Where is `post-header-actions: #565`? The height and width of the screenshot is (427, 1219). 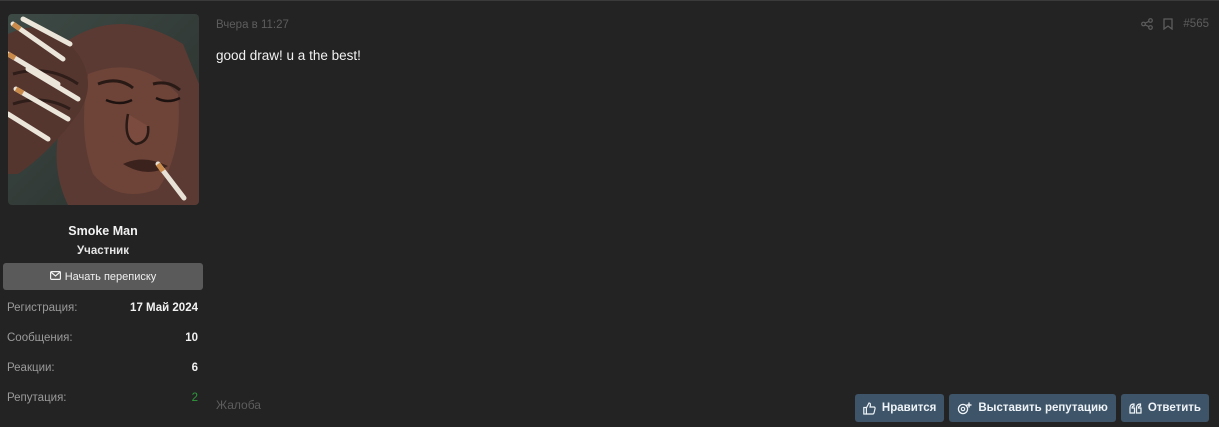 post-header-actions: #565 is located at coordinates (1175, 24).